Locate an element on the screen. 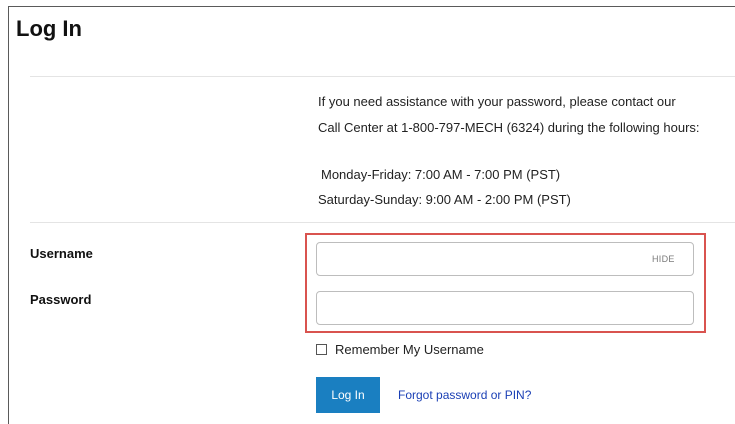 This screenshot has width=735, height=424. hours-weekend: Saturday-Sunday: 9:00 AM - 2:00 PM (PST) is located at coordinates (444, 199).